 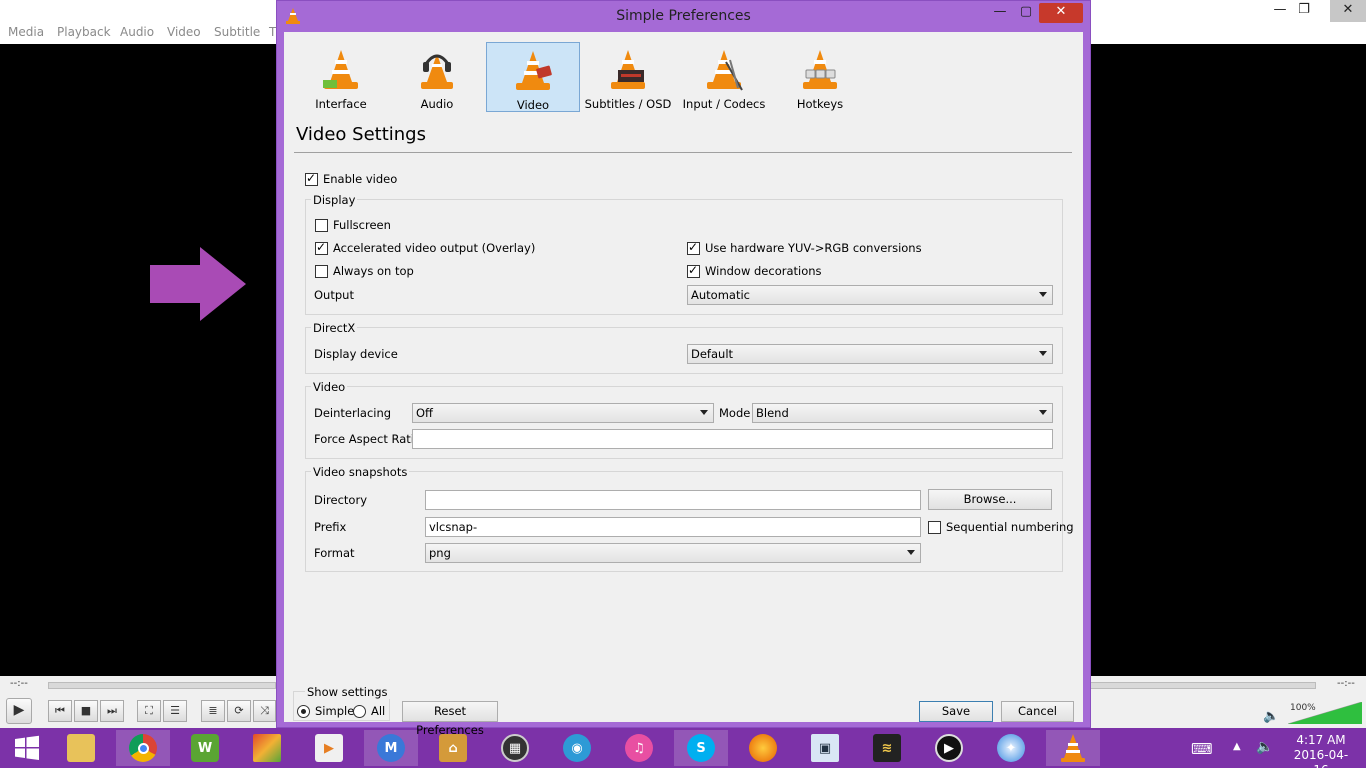 I want to click on hotkeys-cone-icon, so click(x=820, y=69).